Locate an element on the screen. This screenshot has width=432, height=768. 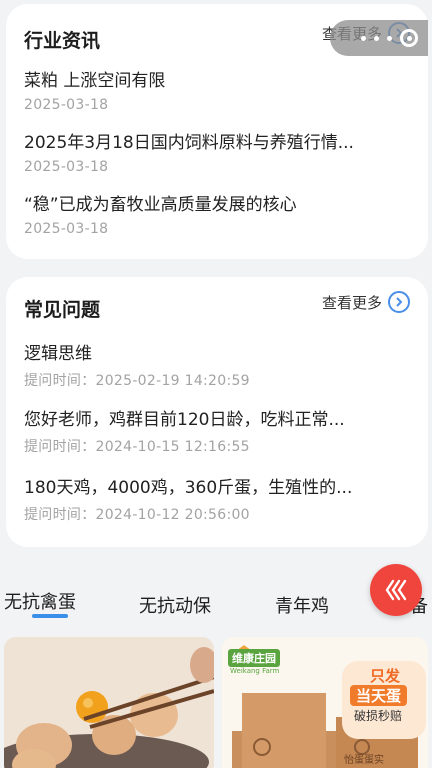
tab-no-antibiotic-eggs: 无抗禽蛋 is located at coordinates (40, 601).